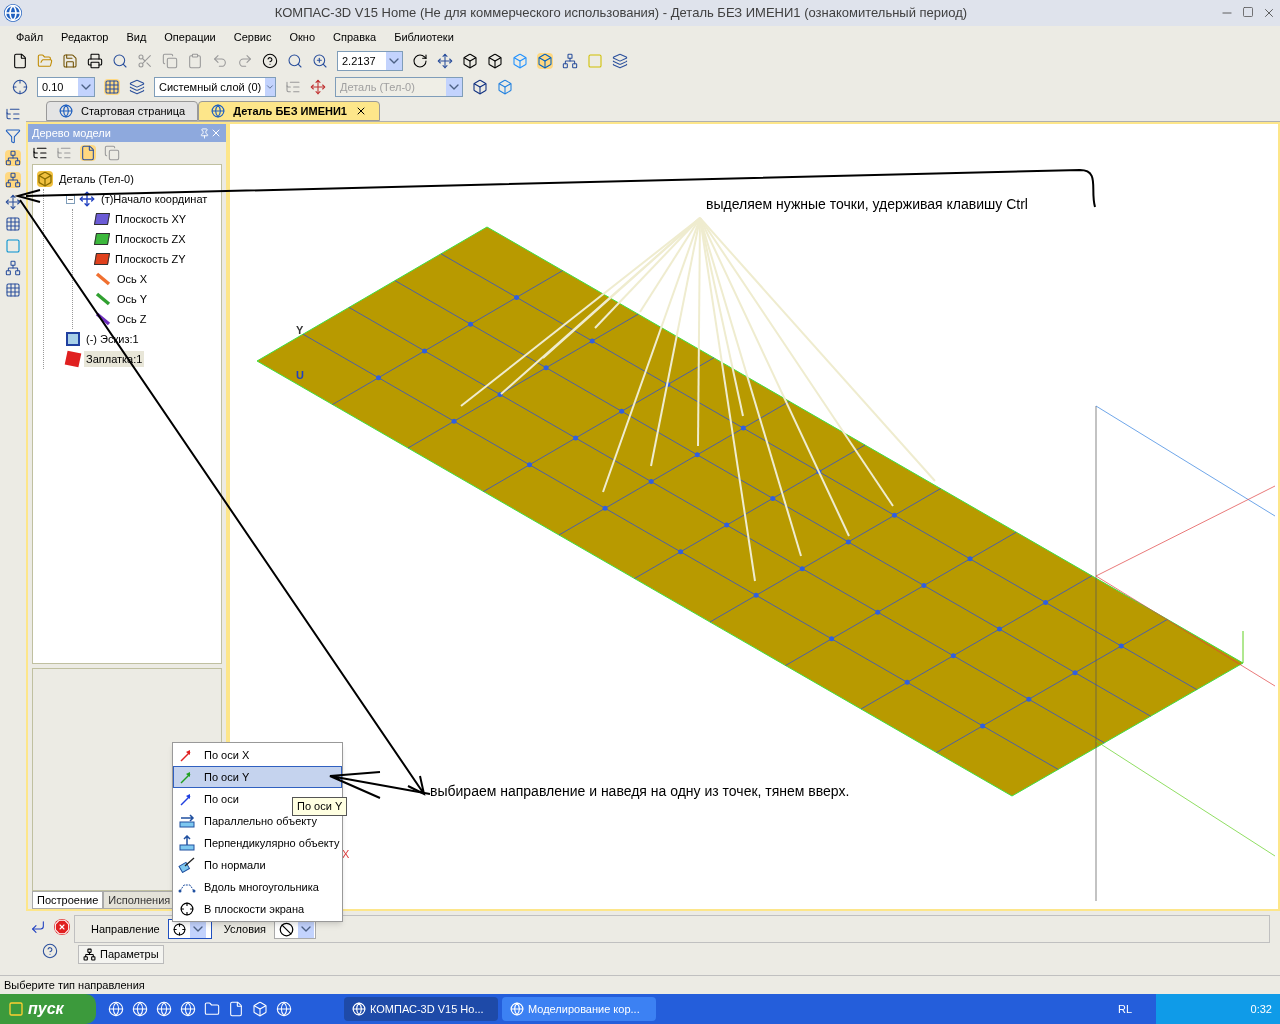  Describe the element at coordinates (132, 319) in the screenshot. I see `tree-item: Ось Z` at that location.